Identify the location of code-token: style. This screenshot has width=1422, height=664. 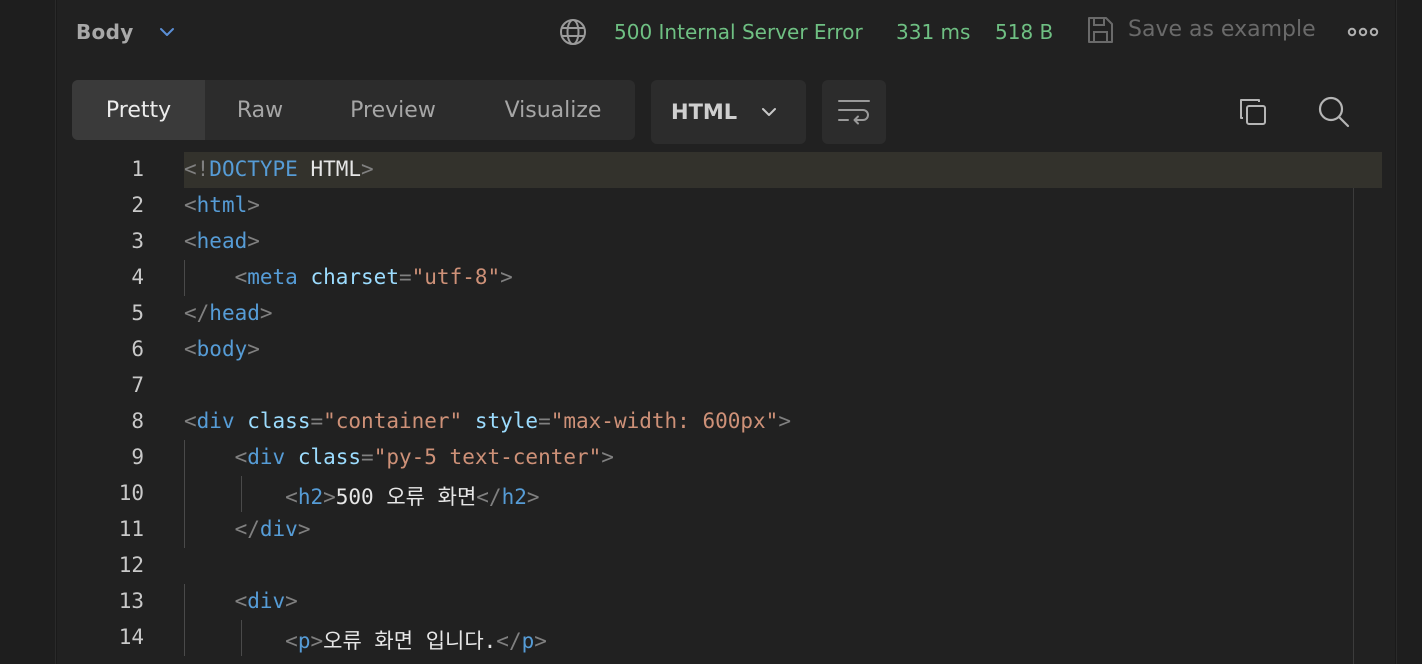
(506, 421).